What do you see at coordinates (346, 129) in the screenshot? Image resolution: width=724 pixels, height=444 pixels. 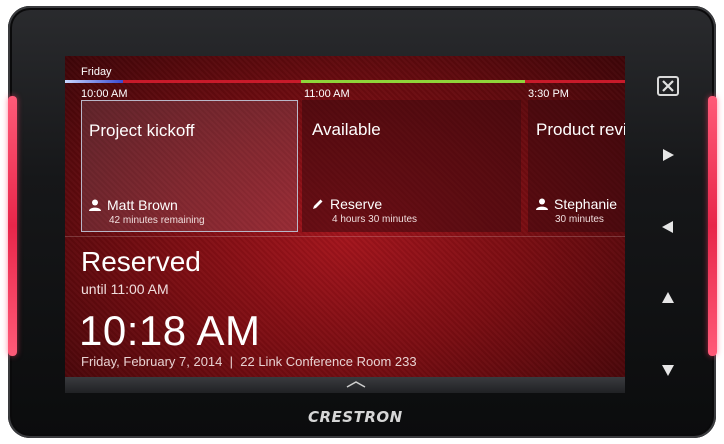 I see `slot-title: Available` at bounding box center [346, 129].